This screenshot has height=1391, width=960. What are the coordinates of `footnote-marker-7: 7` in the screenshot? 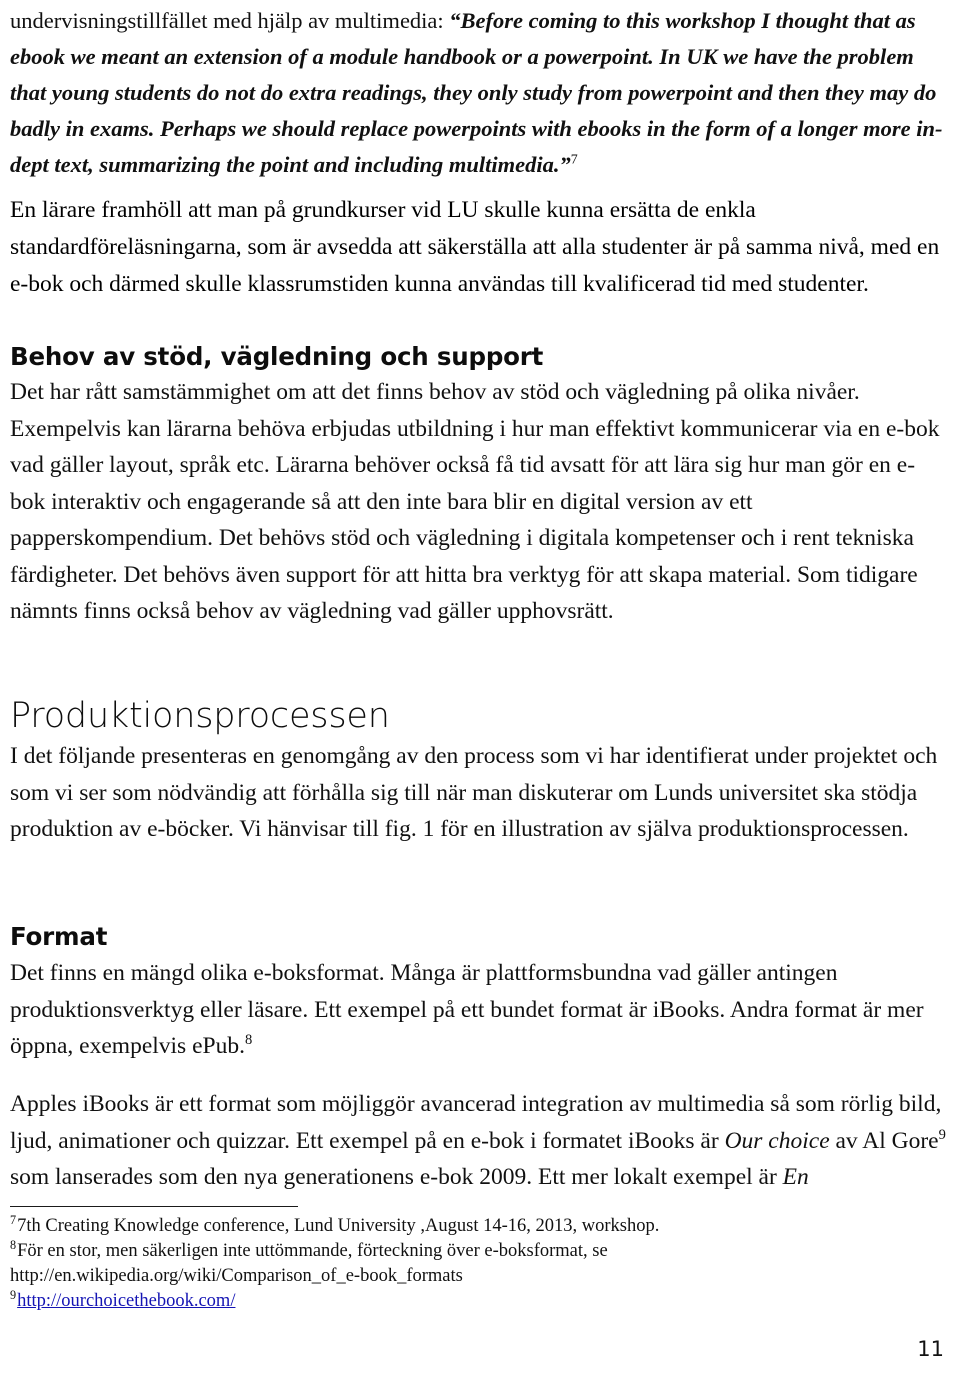 It's located at (13, 1219).